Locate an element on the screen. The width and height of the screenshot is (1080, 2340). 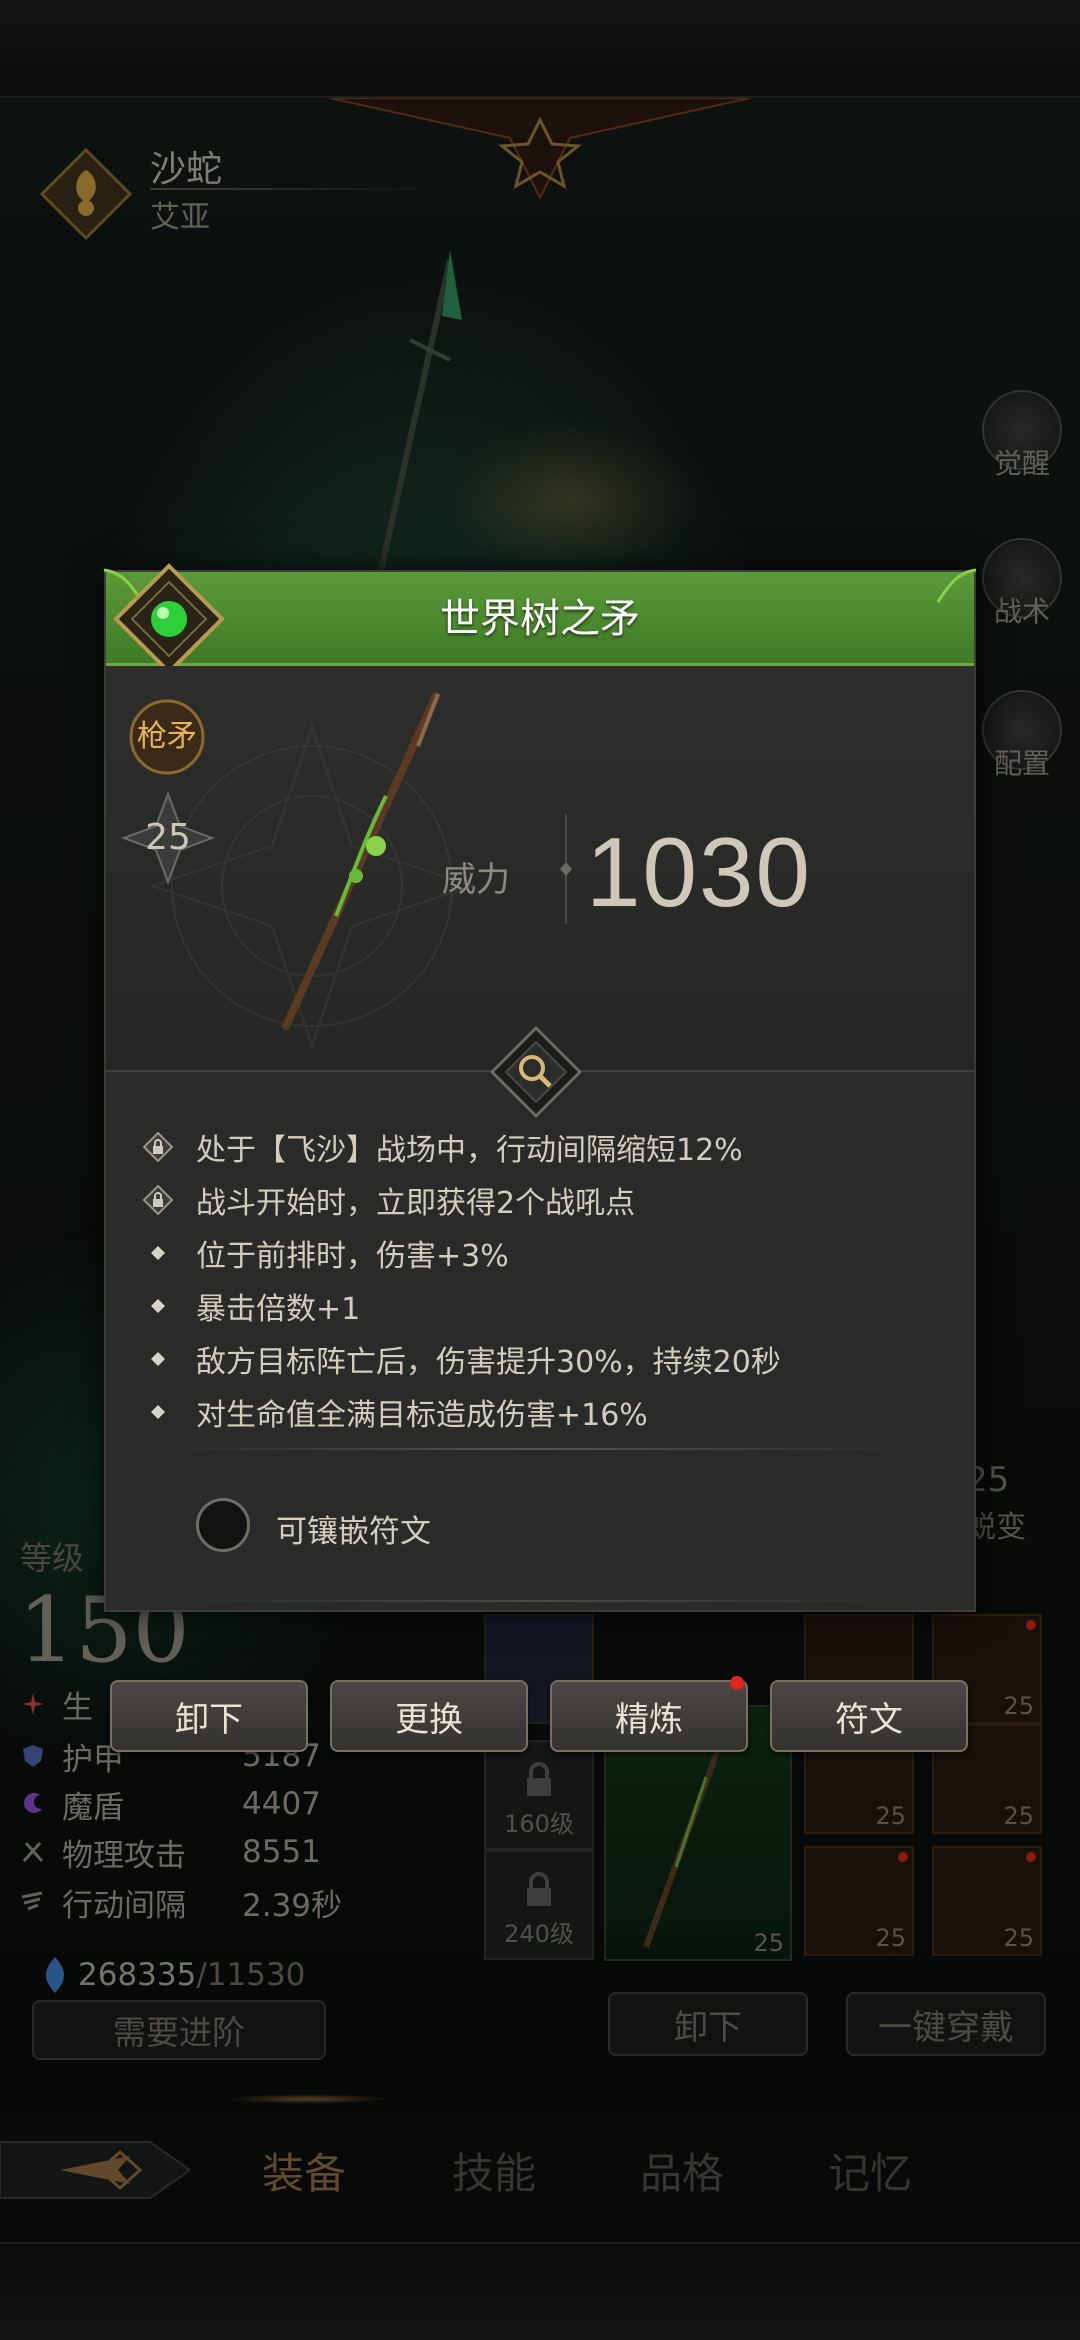
effect-text: 位于前排时，伤害+3% is located at coordinates (352, 1256).